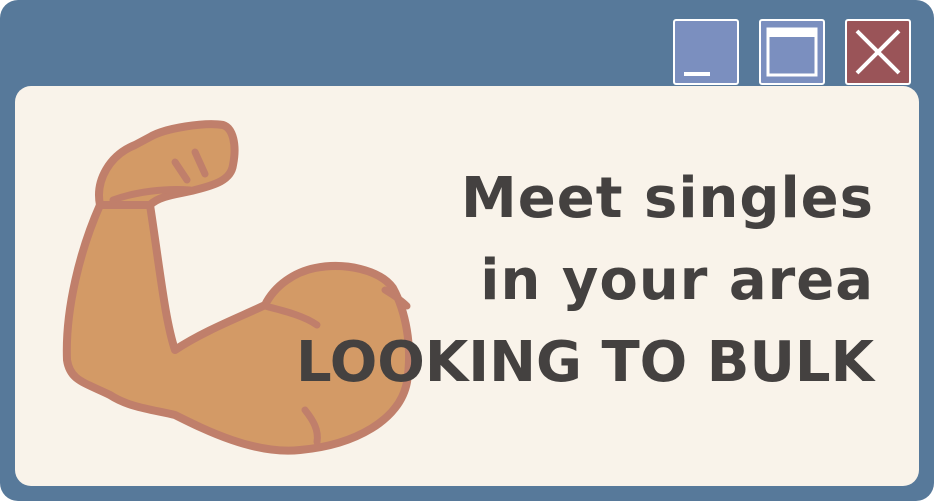 The width and height of the screenshot is (934, 501). I want to click on close-button, so click(878, 52).